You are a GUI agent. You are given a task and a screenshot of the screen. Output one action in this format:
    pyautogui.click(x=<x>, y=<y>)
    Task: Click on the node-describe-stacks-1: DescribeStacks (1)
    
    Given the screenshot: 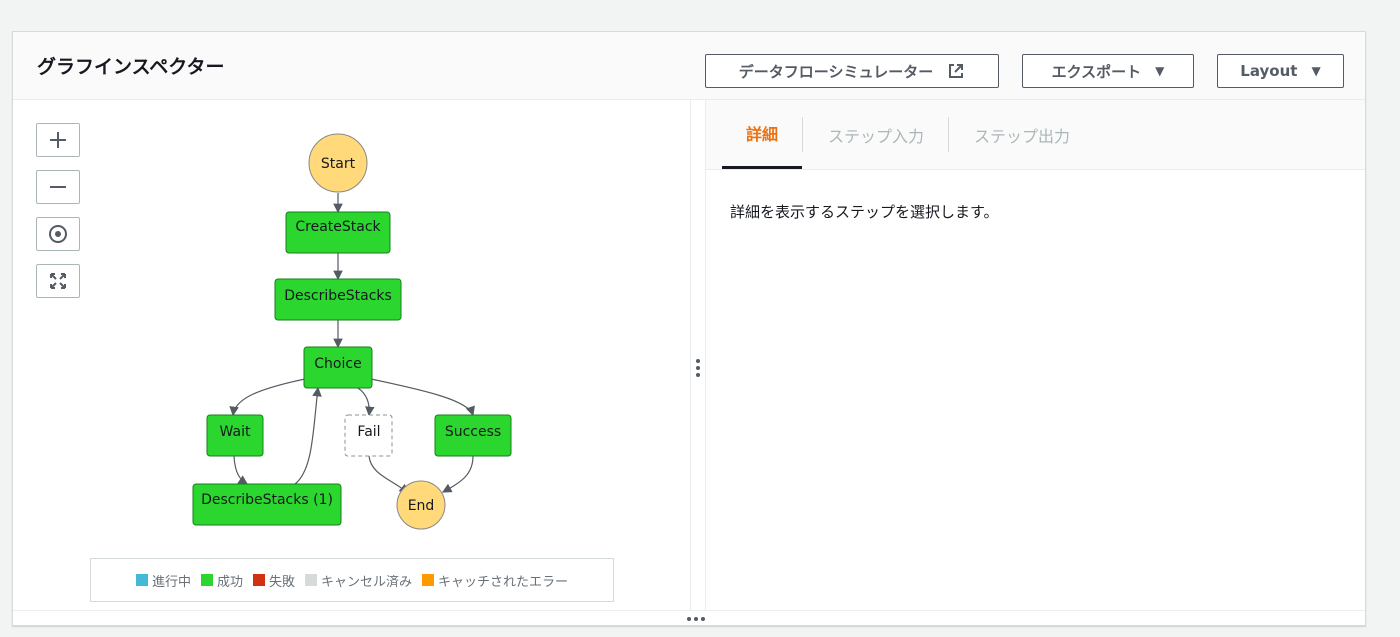 What is the action you would take?
    pyautogui.click(x=267, y=504)
    